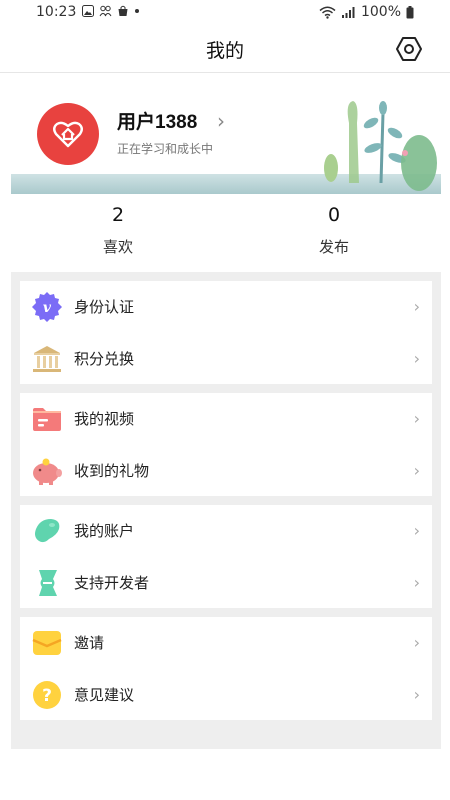 The image size is (450, 800). Describe the element at coordinates (47, 583) in the screenshot. I see `ticket-icon` at that location.